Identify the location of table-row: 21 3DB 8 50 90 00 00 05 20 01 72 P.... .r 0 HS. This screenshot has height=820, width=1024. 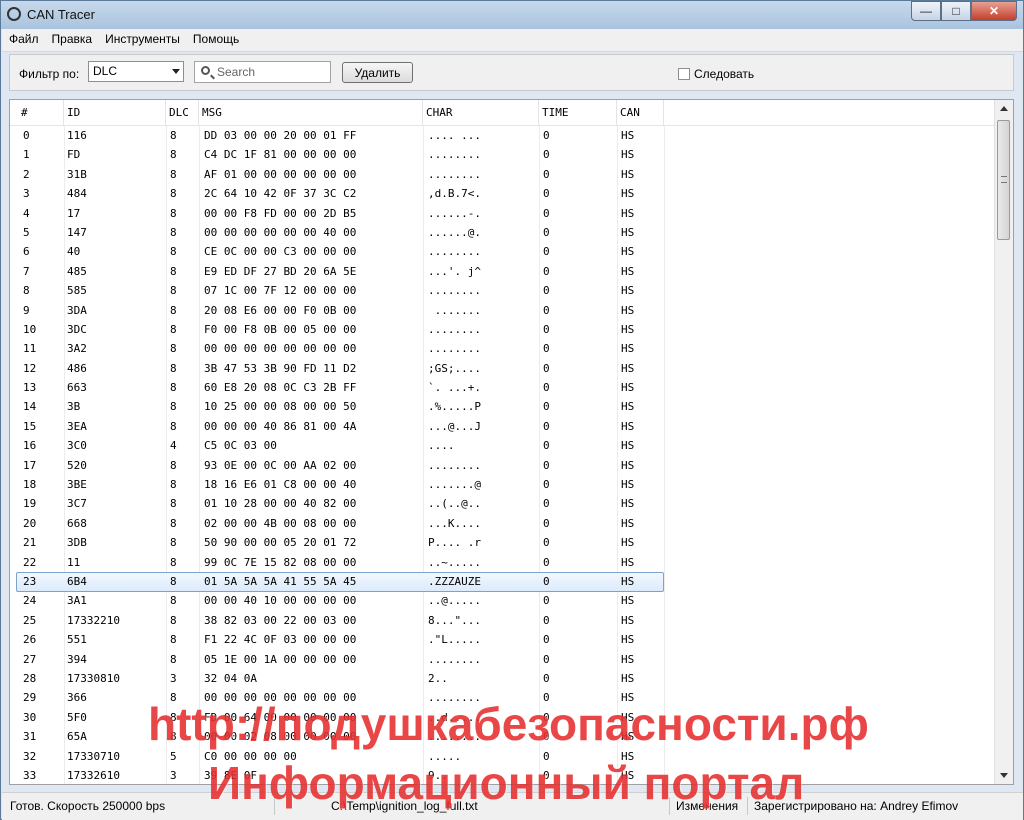
(502, 542).